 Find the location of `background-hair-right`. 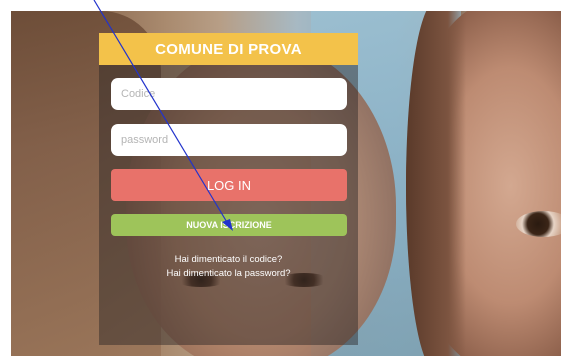

background-hair-right is located at coordinates (436, 183).